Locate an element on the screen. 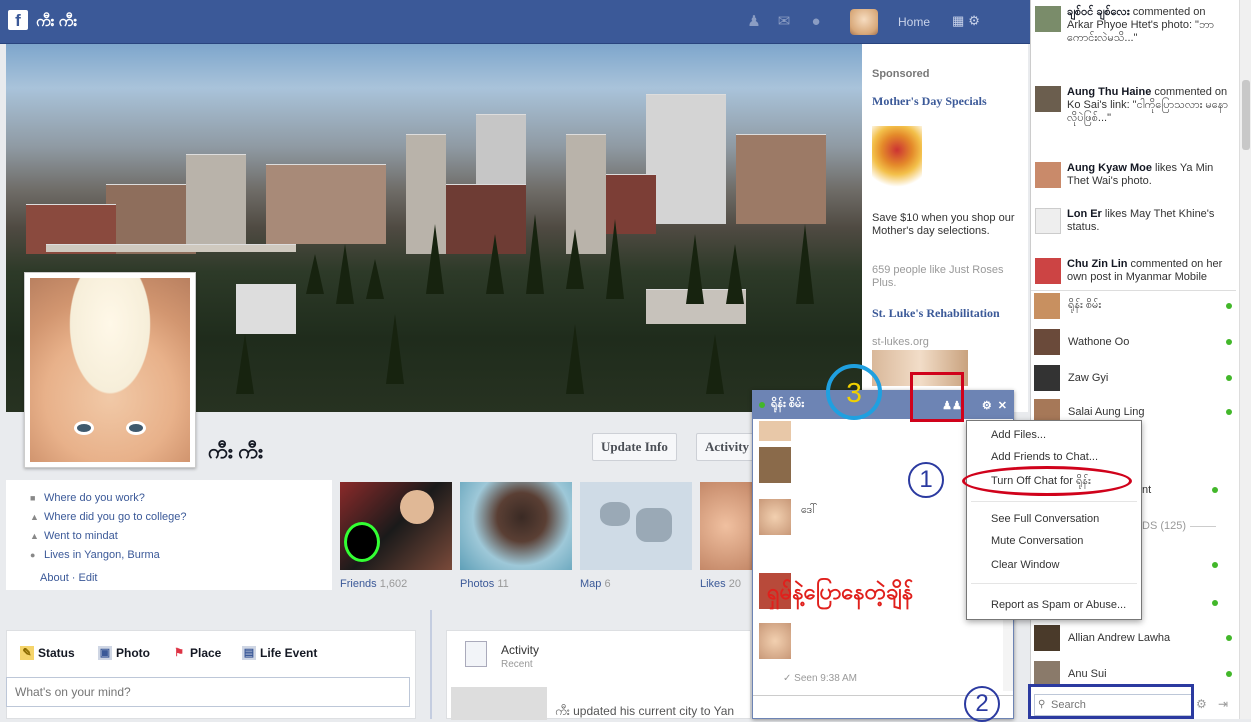 This screenshot has width=1251, height=722. photo-icon: ▣ is located at coordinates (105, 653).